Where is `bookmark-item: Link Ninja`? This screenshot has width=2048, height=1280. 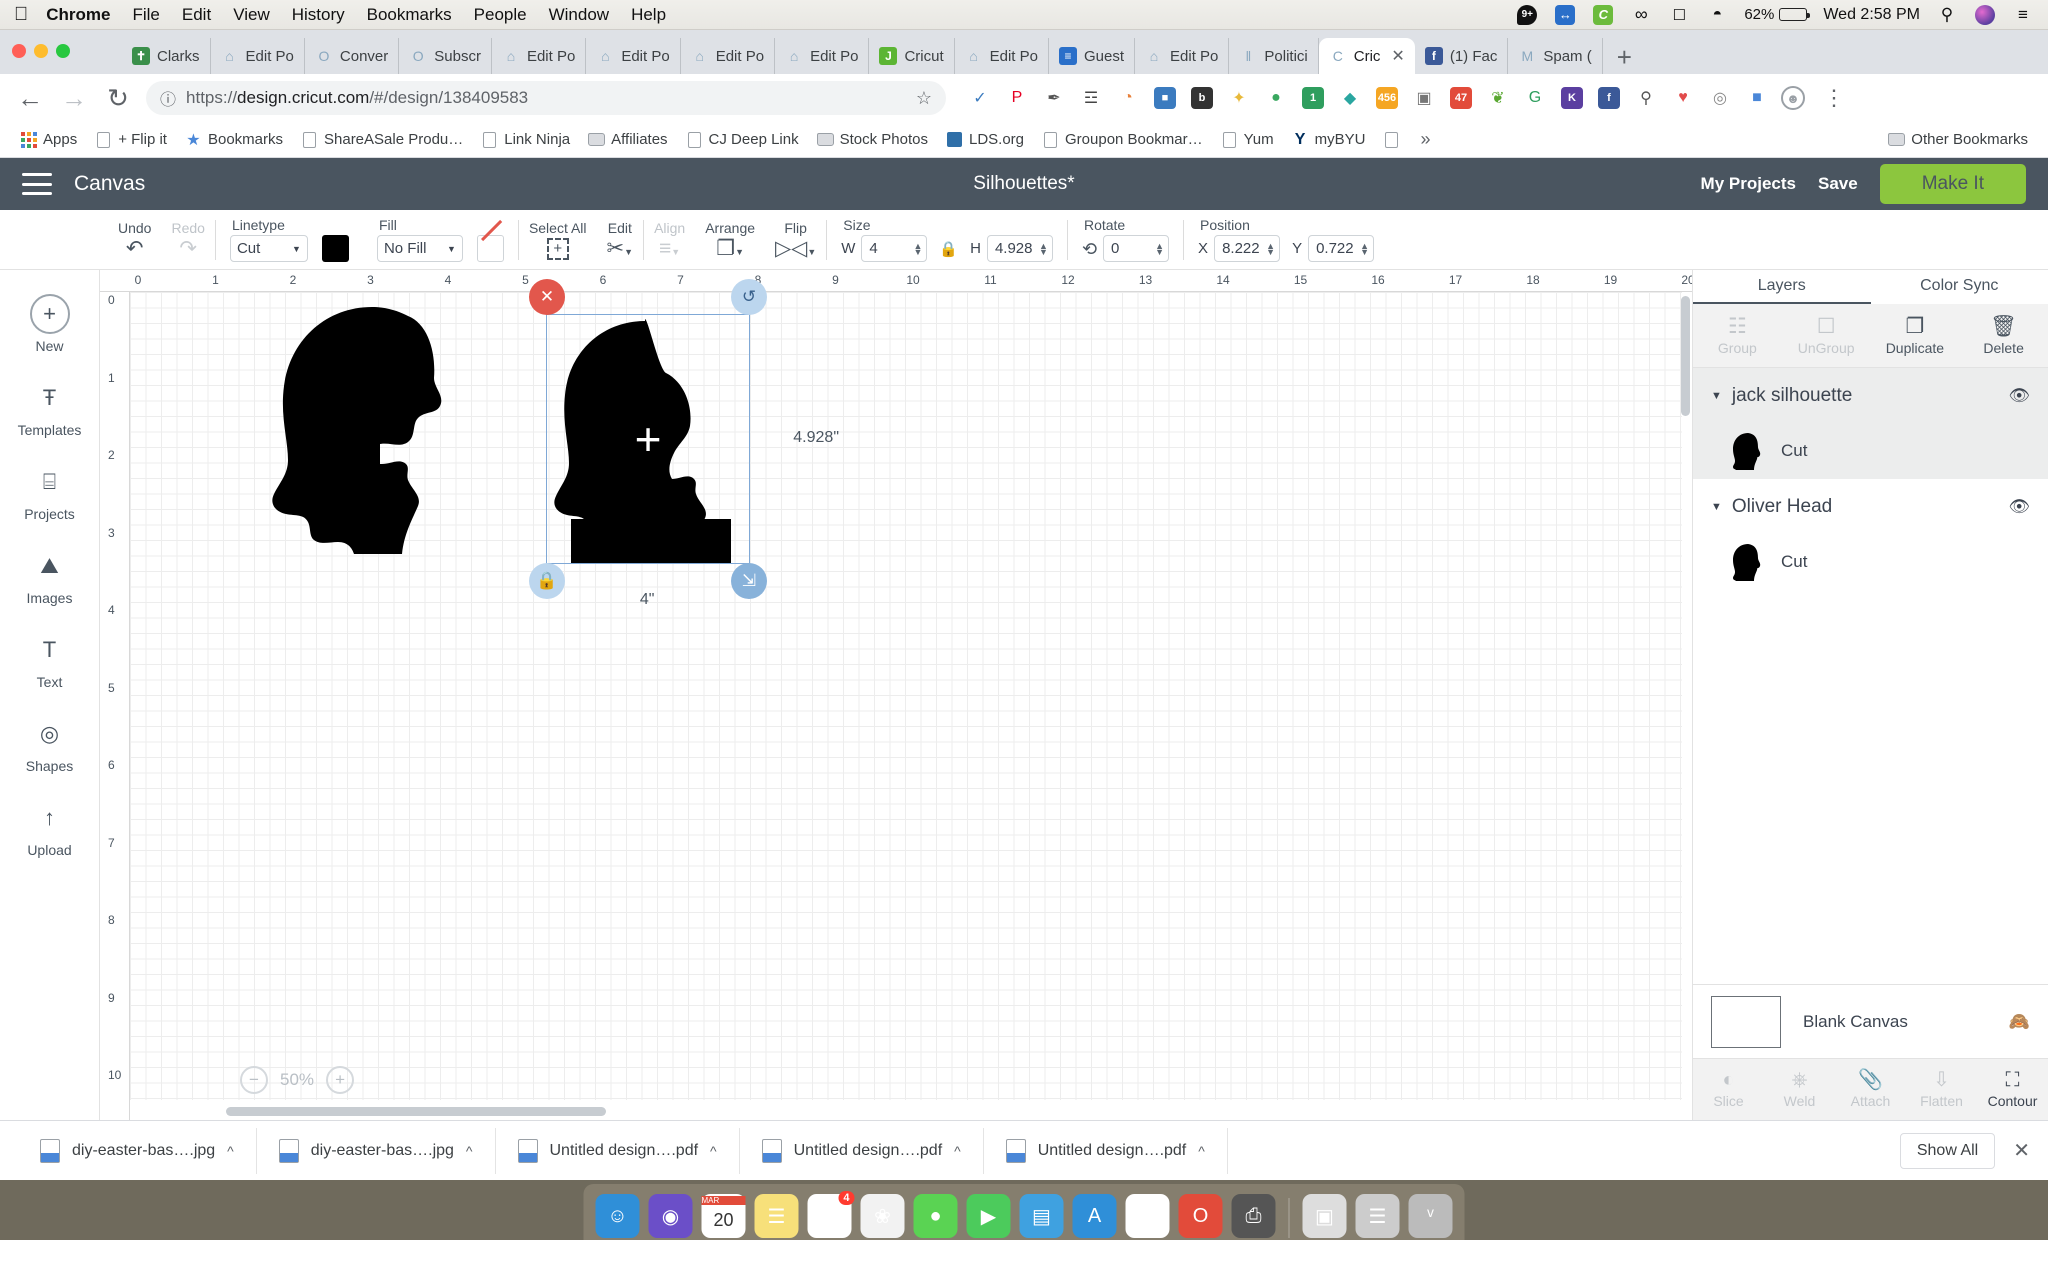
bookmark-item: Link Ninja is located at coordinates (525, 139).